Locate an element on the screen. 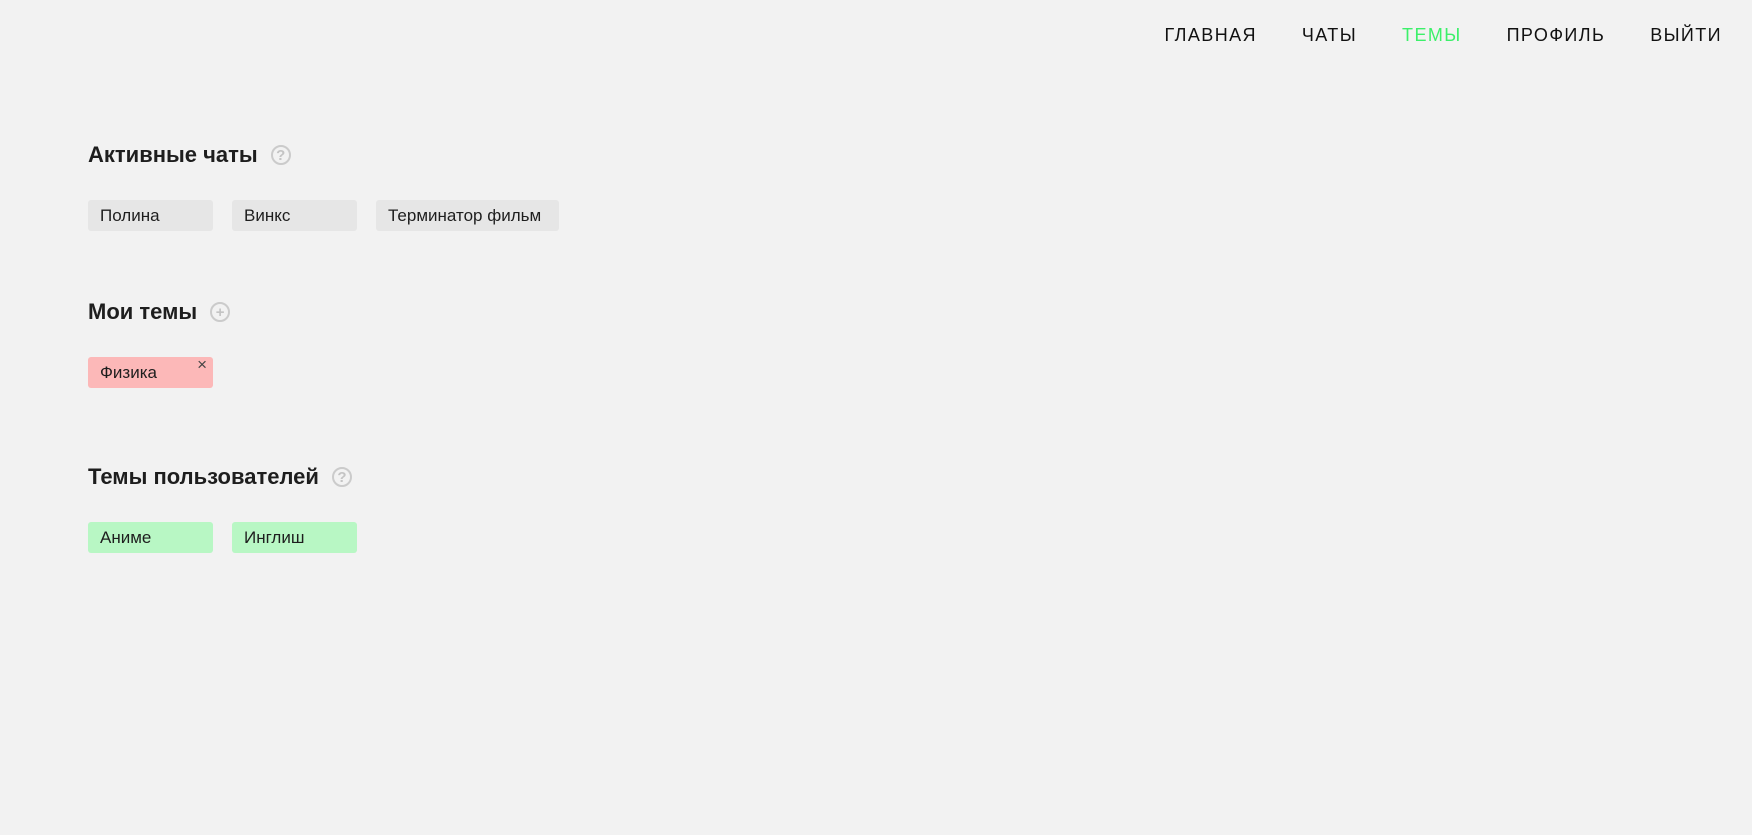  chip-label: Терминатор фильм is located at coordinates (465, 215).